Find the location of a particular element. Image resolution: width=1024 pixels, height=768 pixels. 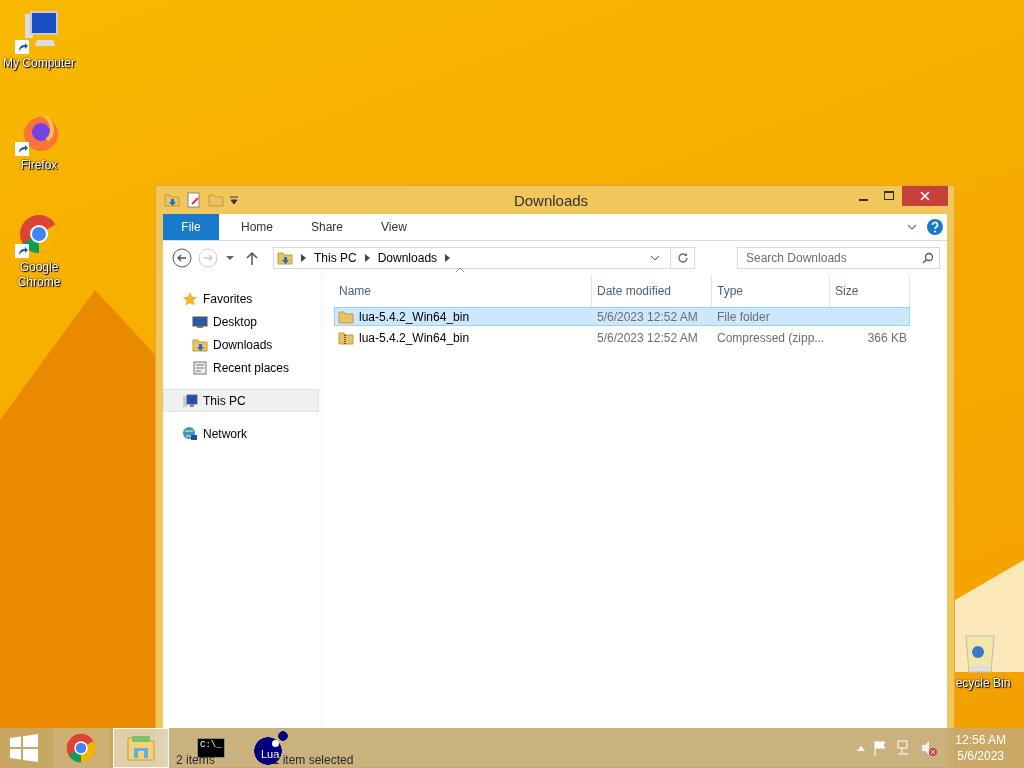

expand-ribbon-icon is located at coordinates (912, 227).